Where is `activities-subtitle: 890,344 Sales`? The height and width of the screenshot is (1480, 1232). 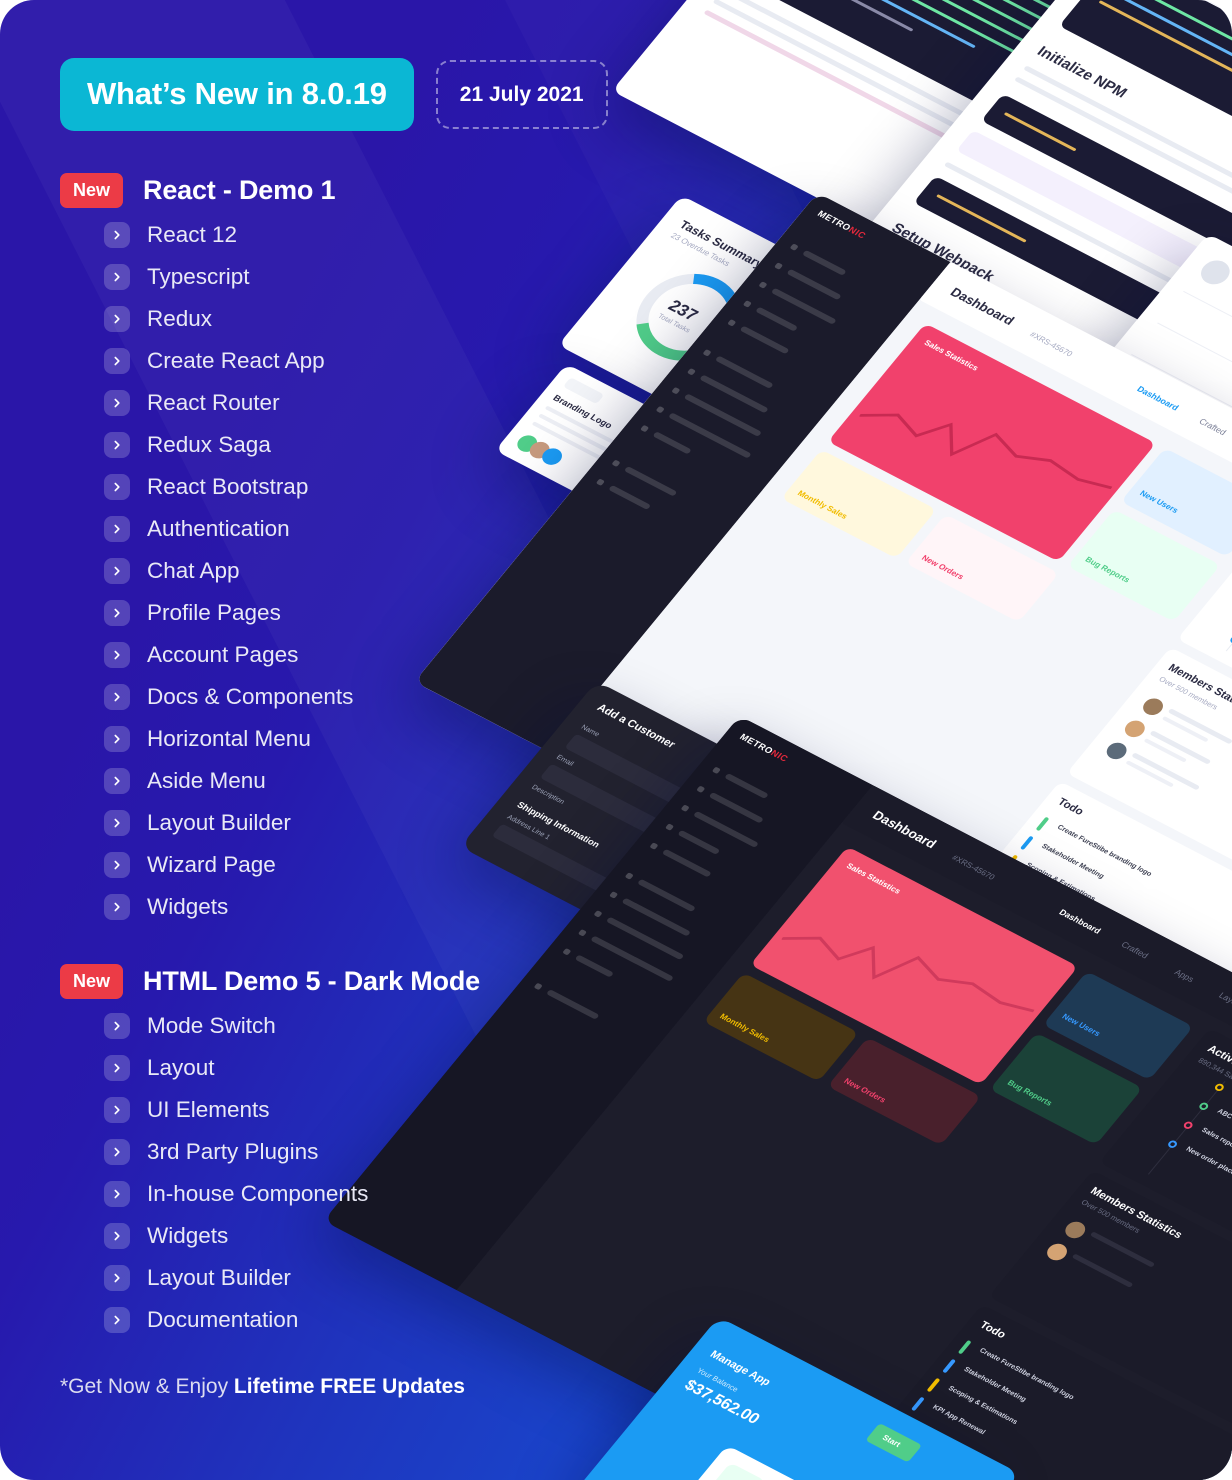 activities-subtitle: 890,344 Sales is located at coordinates (1214, 1070).